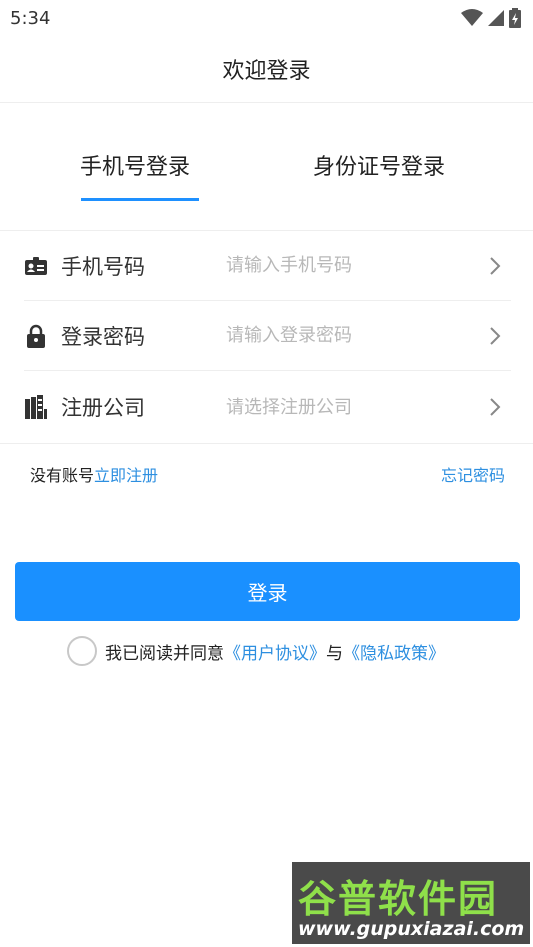 The width and height of the screenshot is (533, 947). I want to click on password-row: 登录密码, so click(267, 336).